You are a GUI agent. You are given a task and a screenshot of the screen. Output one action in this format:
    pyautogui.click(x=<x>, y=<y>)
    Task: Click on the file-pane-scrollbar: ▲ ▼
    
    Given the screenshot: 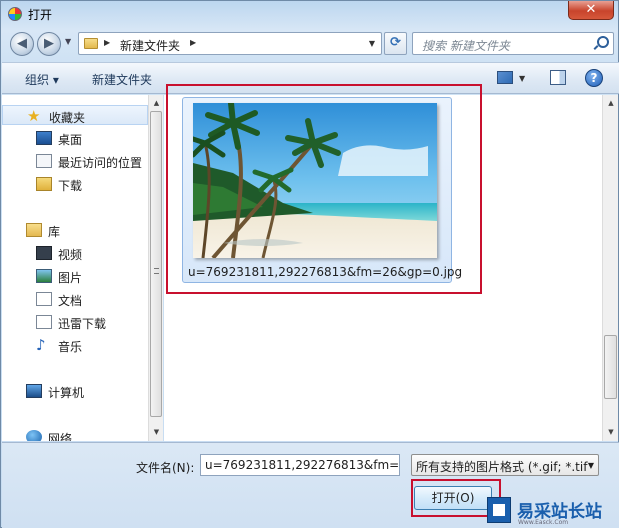 What is the action you would take?
    pyautogui.click(x=610, y=268)
    